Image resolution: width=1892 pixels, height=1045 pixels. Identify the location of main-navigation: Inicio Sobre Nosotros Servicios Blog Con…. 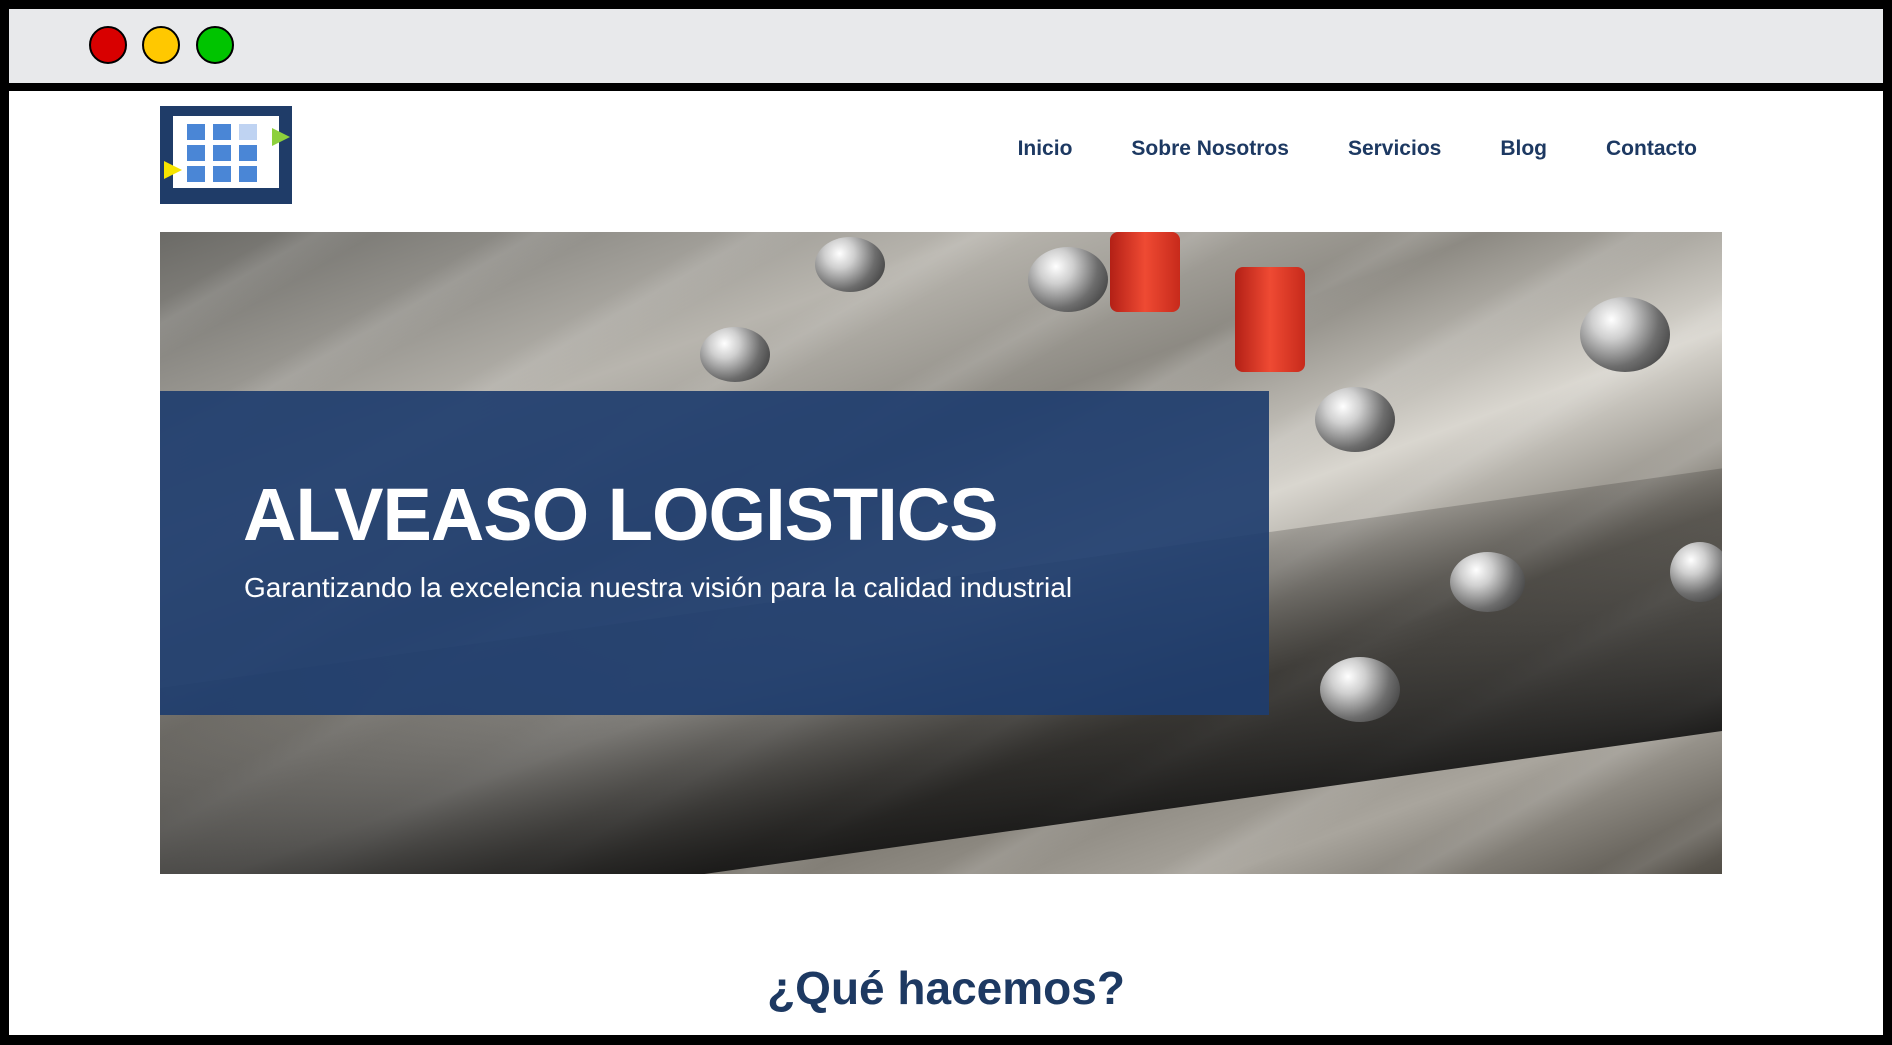
(1328, 149).